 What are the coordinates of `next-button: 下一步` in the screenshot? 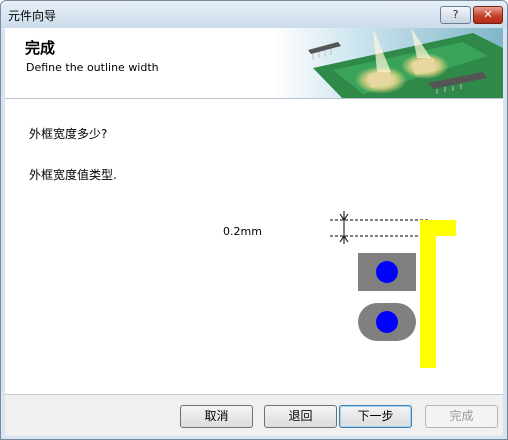 It's located at (375, 416).